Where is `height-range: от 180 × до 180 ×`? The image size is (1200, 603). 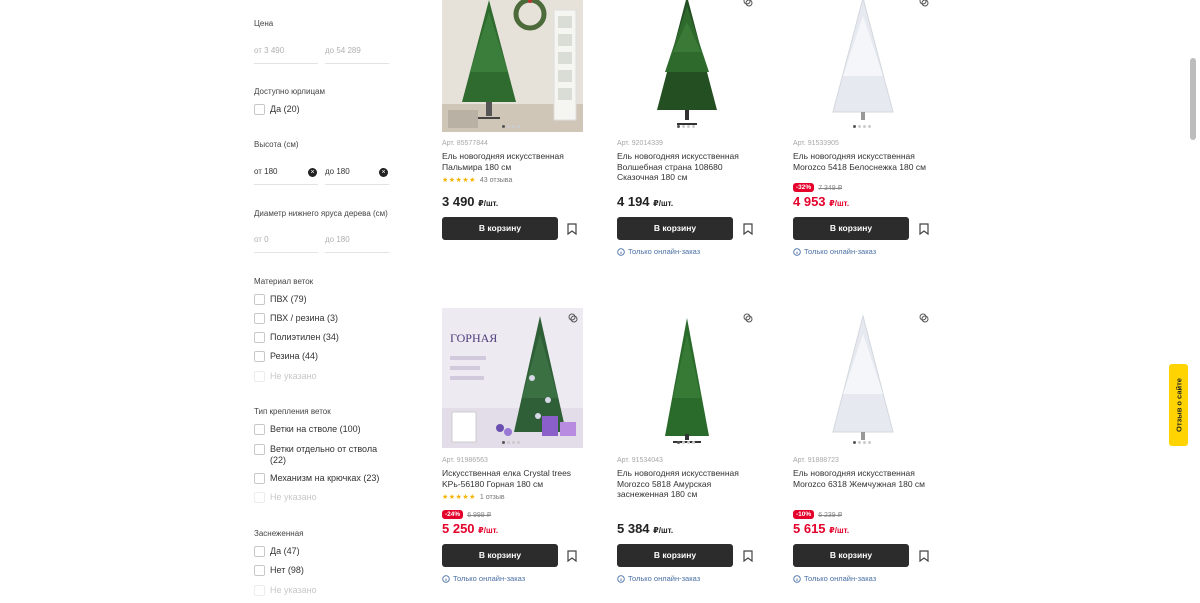
height-range: от 180 × до 180 × is located at coordinates (322, 173).